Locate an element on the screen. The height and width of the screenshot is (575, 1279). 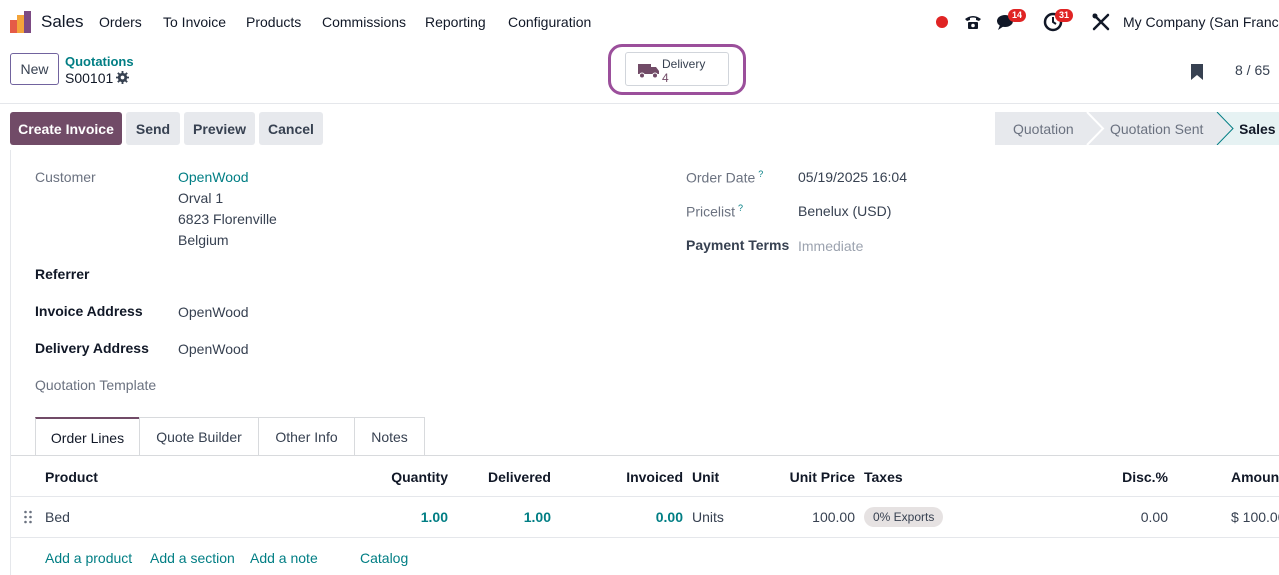
address-line: 6823 Florenville is located at coordinates (227, 219).